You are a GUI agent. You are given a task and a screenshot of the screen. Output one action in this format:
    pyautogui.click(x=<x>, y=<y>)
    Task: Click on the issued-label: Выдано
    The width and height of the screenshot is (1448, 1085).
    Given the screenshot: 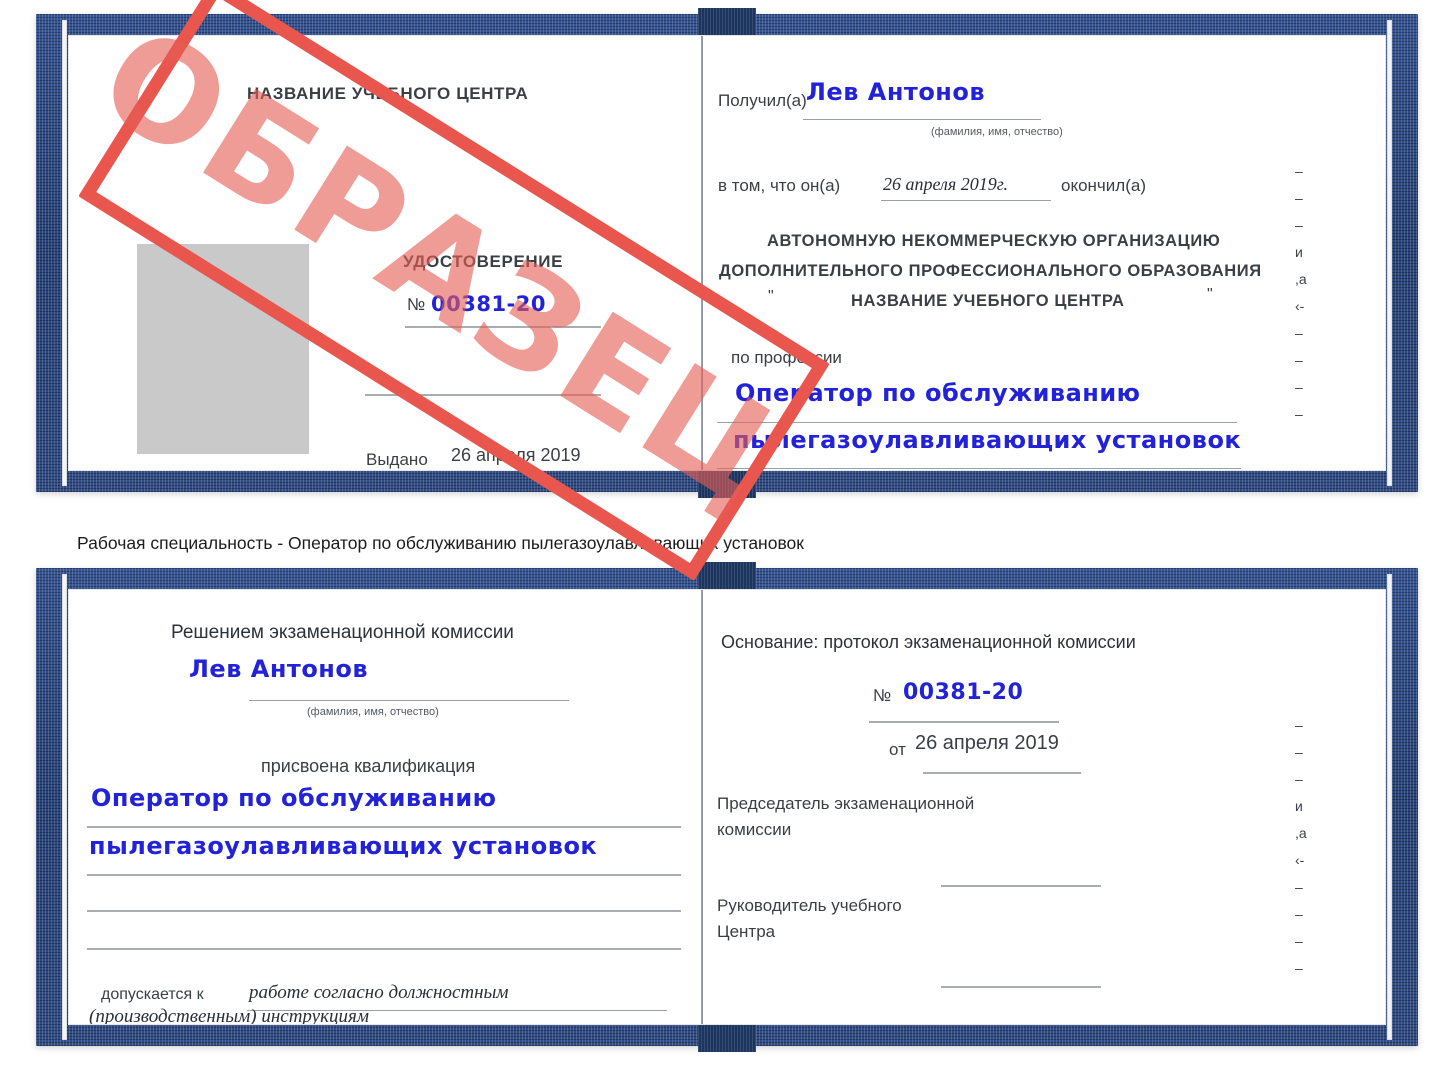 What is the action you would take?
    pyautogui.click(x=397, y=459)
    